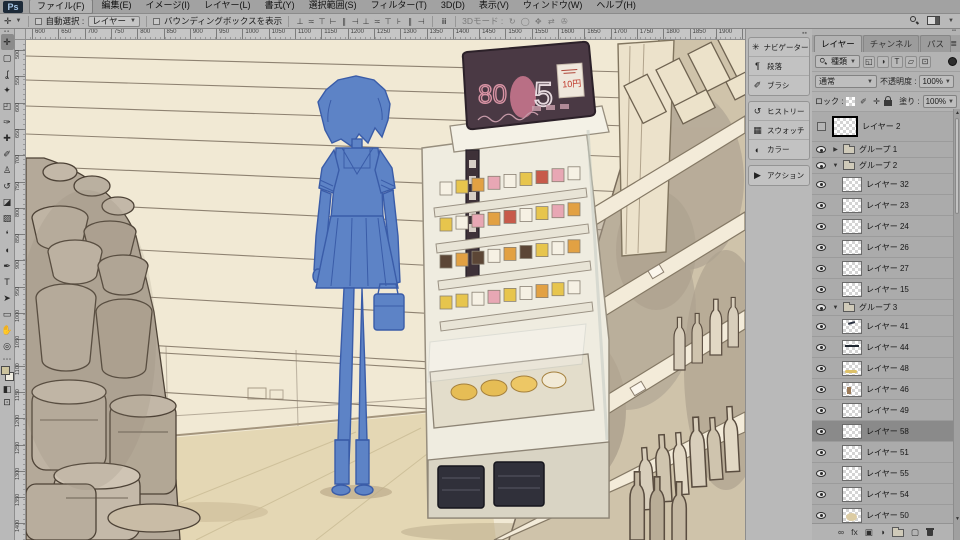 This screenshot has height=540, width=960. Describe the element at coordinates (886, 150) in the screenshot. I see `group-row: ▶ グループ 1` at that location.